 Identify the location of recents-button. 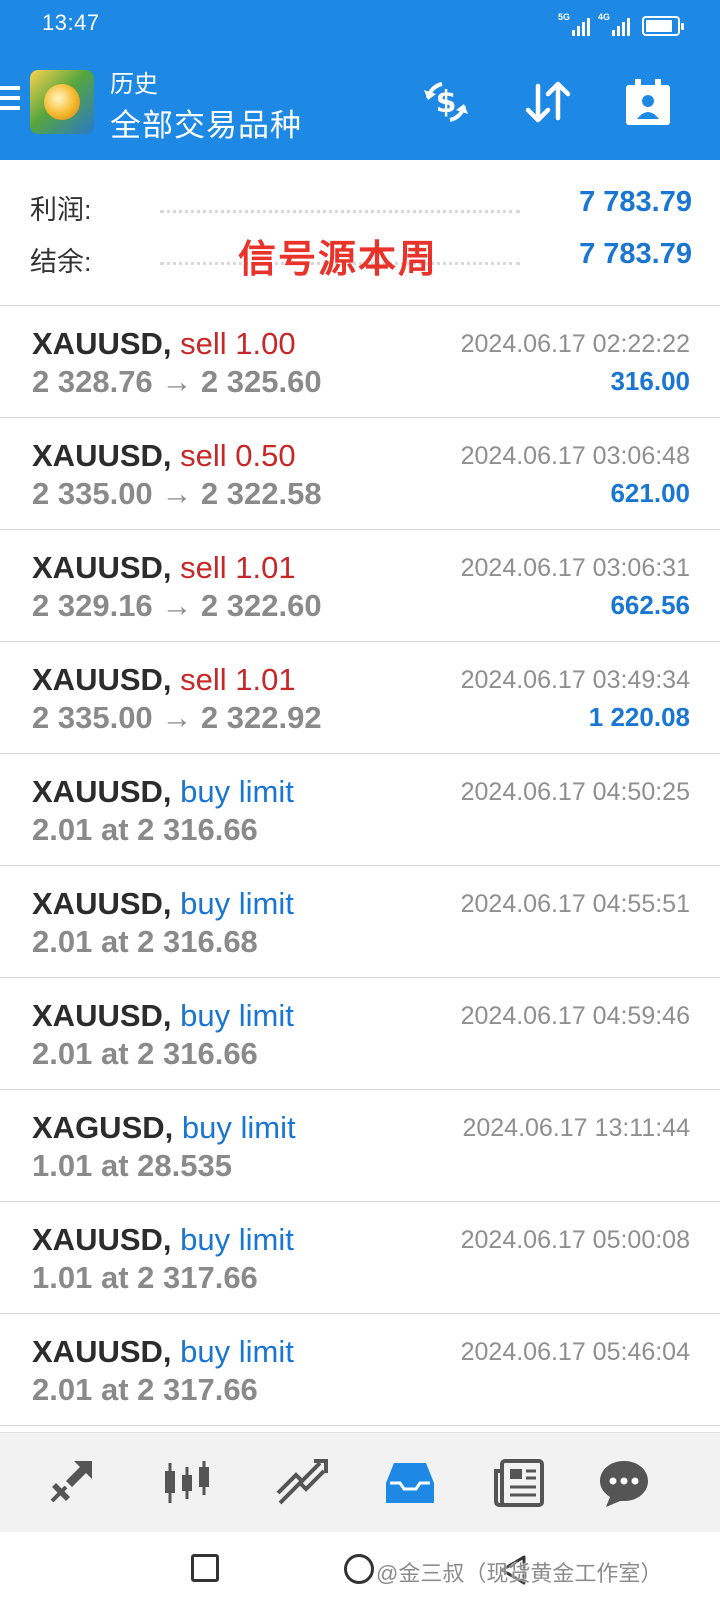
(205, 1568).